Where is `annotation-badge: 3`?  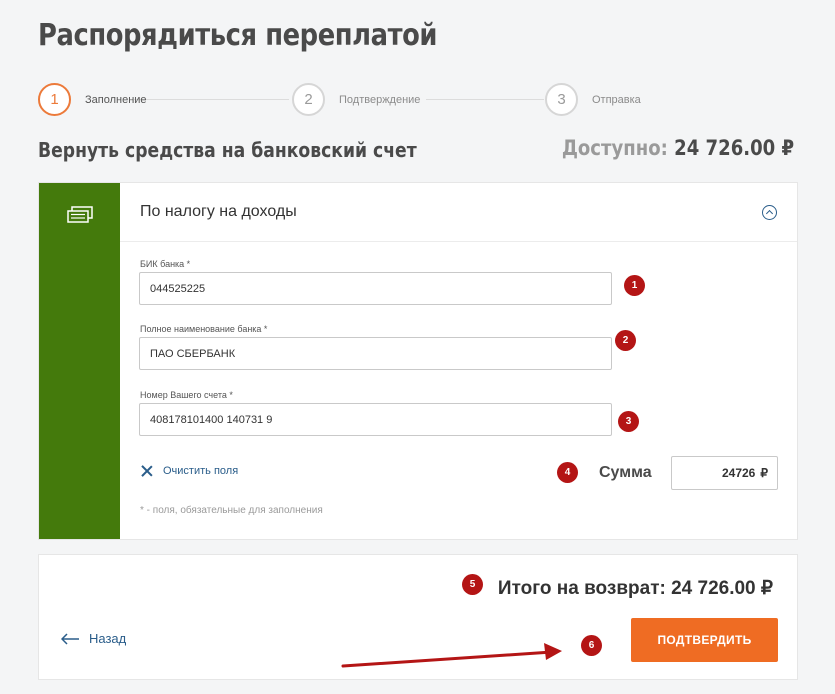
annotation-badge: 3 is located at coordinates (628, 421).